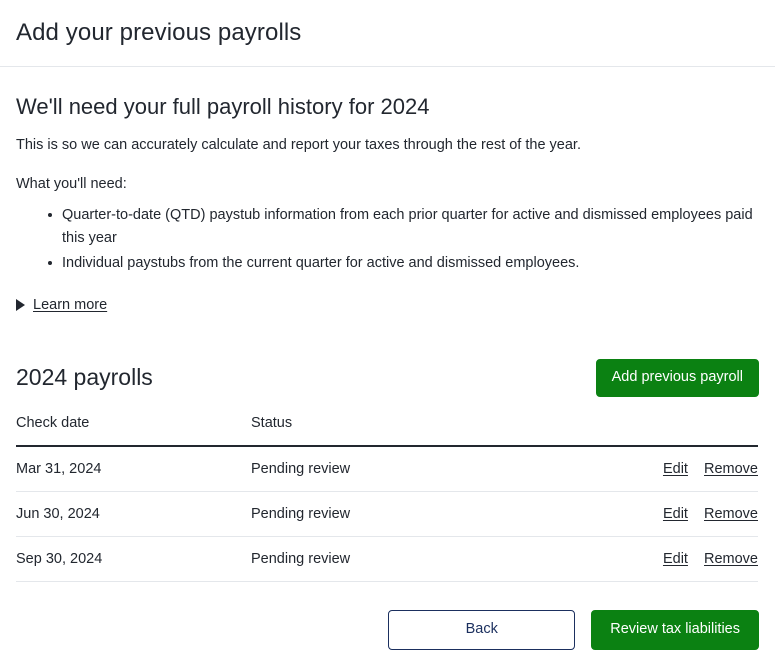 The width and height of the screenshot is (775, 668). I want to click on cell-check-date: Mar 31, 2024, so click(133, 469).